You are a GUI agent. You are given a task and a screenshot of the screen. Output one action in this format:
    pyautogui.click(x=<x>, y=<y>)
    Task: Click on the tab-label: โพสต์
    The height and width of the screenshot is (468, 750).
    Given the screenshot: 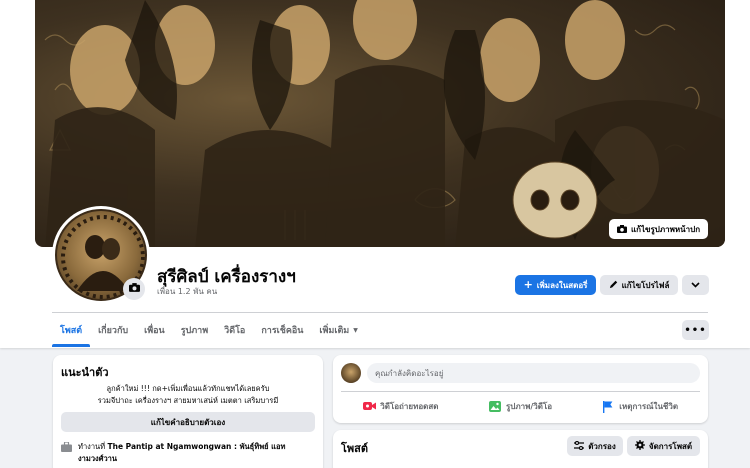 What is the action you would take?
    pyautogui.click(x=71, y=331)
    